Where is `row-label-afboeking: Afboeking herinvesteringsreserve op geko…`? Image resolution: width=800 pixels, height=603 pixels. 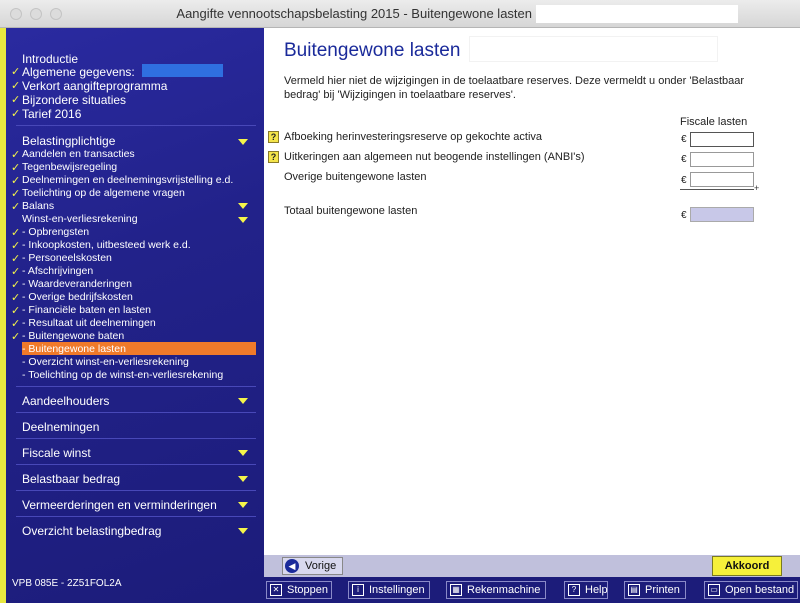 row-label-afboeking: Afboeking herinvesteringsreserve op geko… is located at coordinates (413, 137).